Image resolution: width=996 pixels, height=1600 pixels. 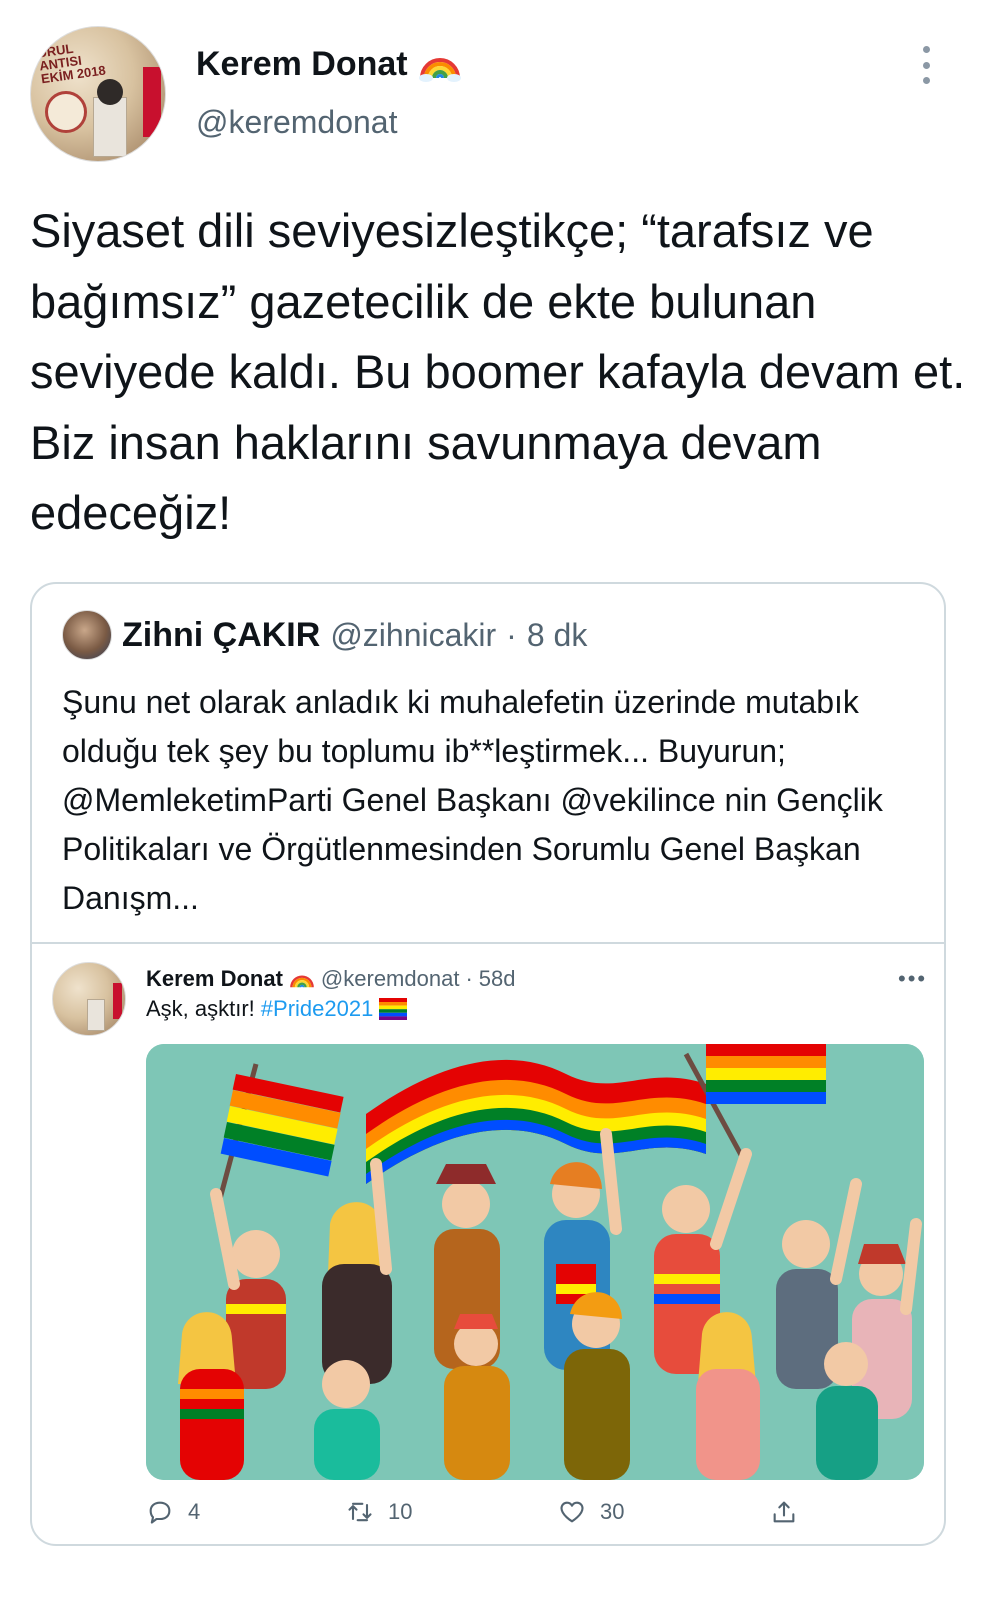 What do you see at coordinates (194, 1511) in the screenshot?
I see `reply-count: 4` at bounding box center [194, 1511].